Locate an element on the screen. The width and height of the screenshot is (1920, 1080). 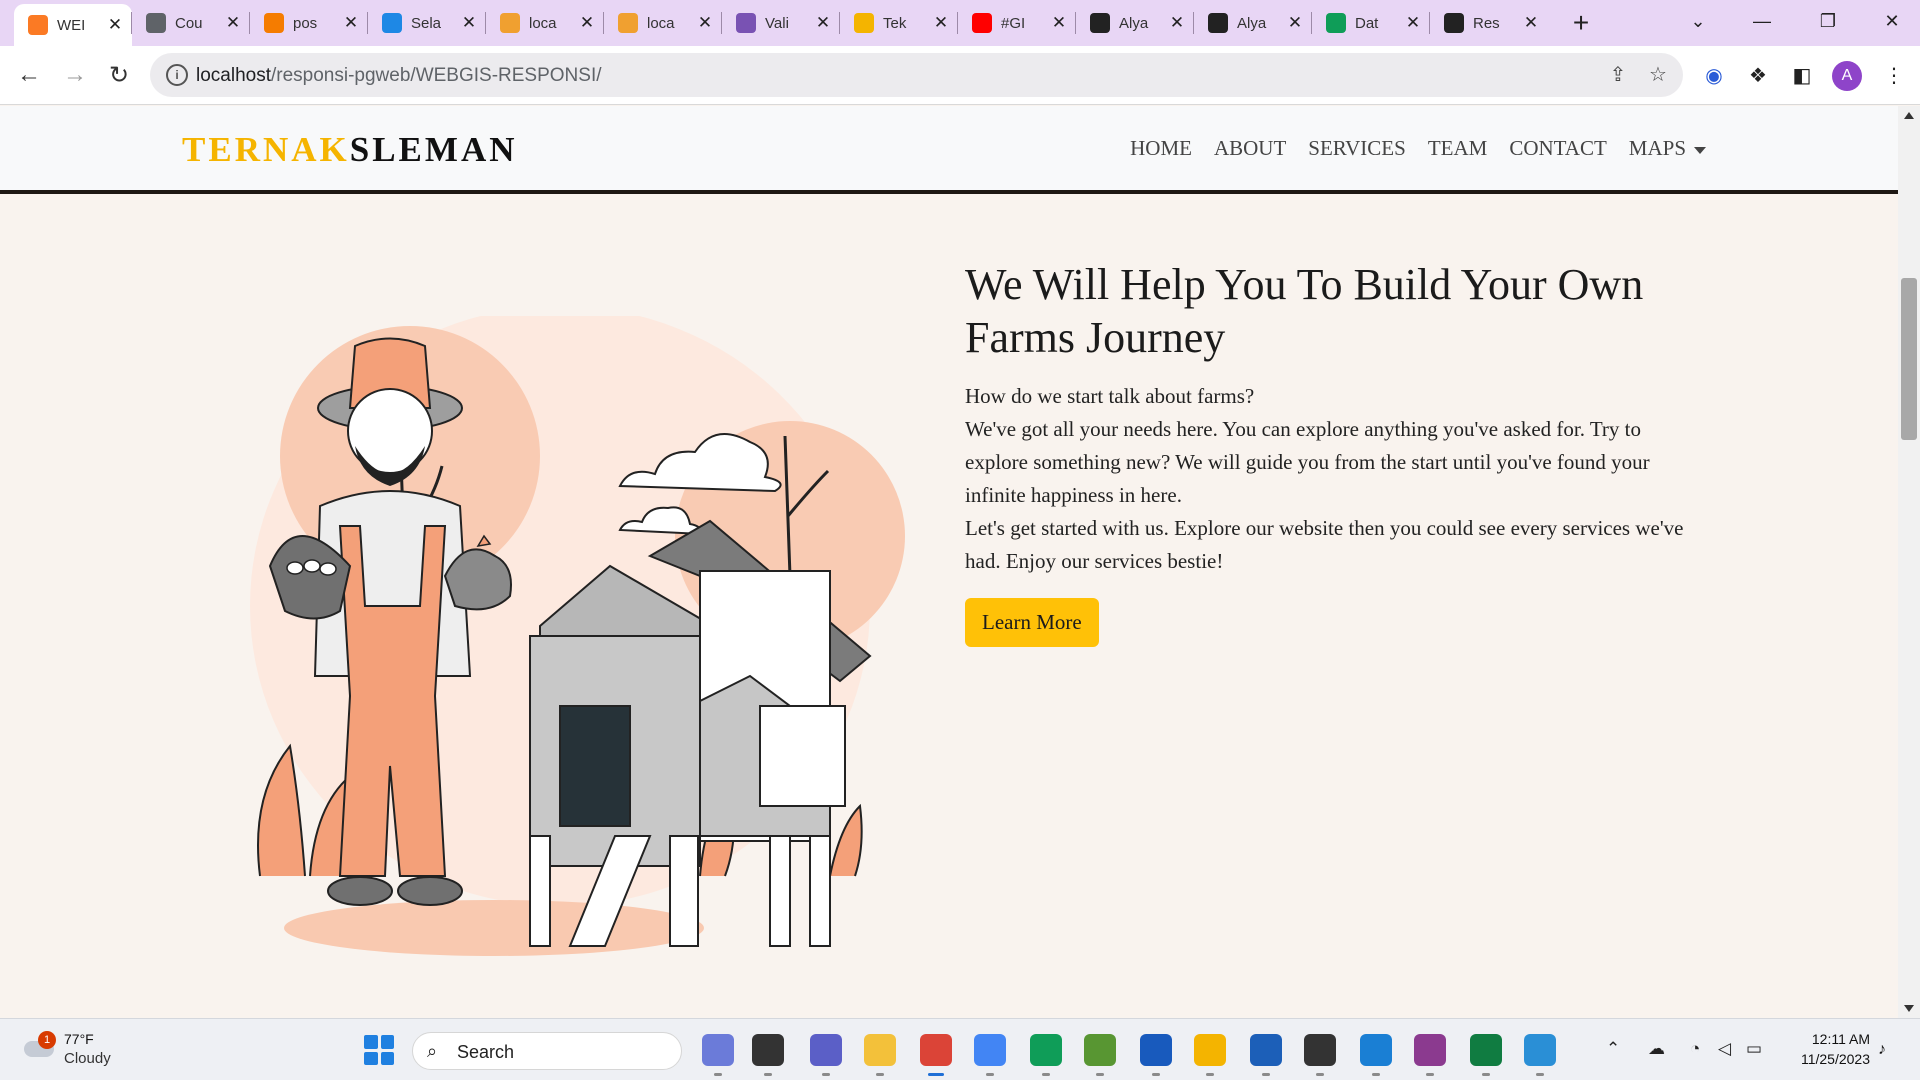
nav-contact: CONTACT is located at coordinates (1557, 148).